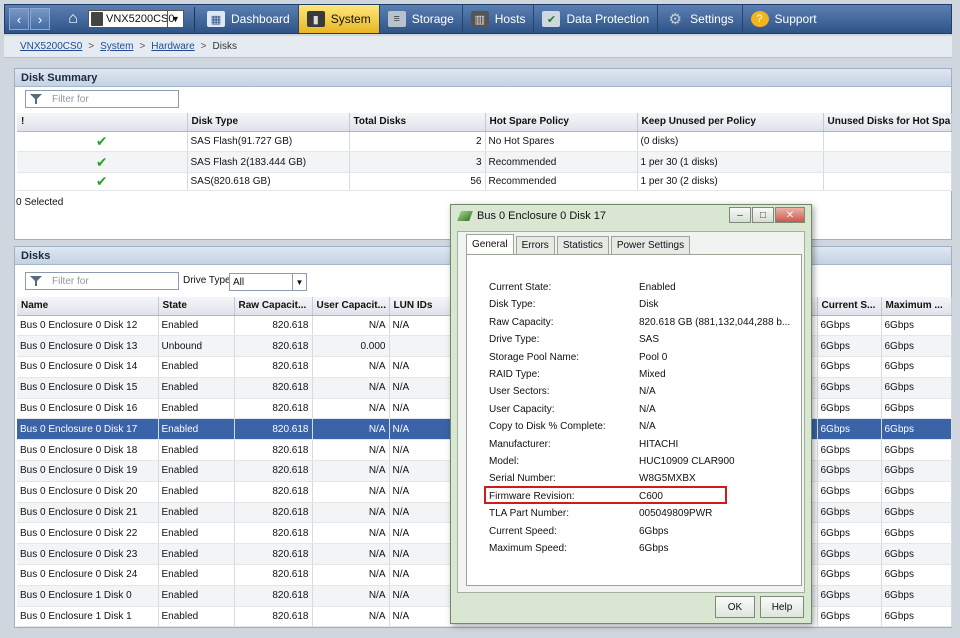 This screenshot has height=638, width=960. I want to click on nav-system: ▮ System, so click(339, 19).